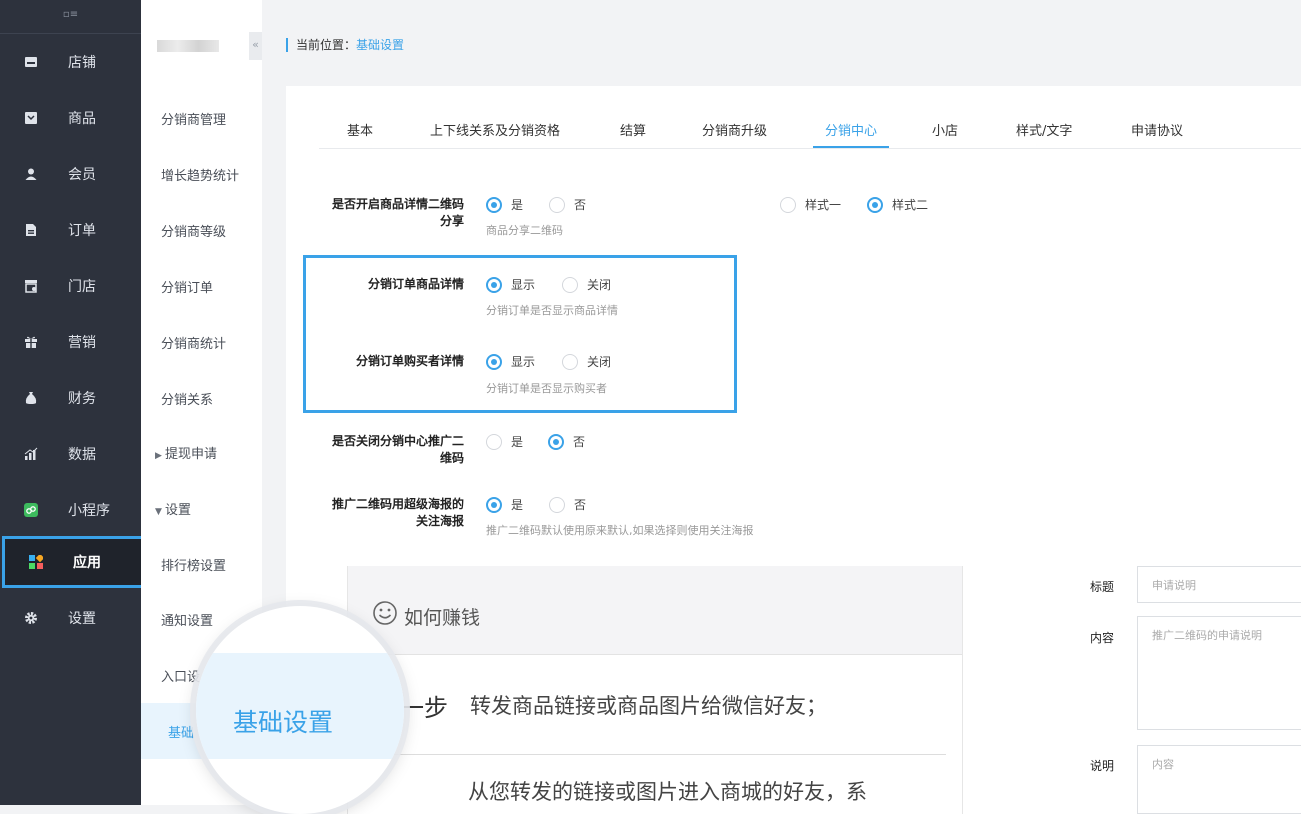  Describe the element at coordinates (397, 212) in the screenshot. I see `qr-share-label: 是否开启商品详情二维码分享` at that location.